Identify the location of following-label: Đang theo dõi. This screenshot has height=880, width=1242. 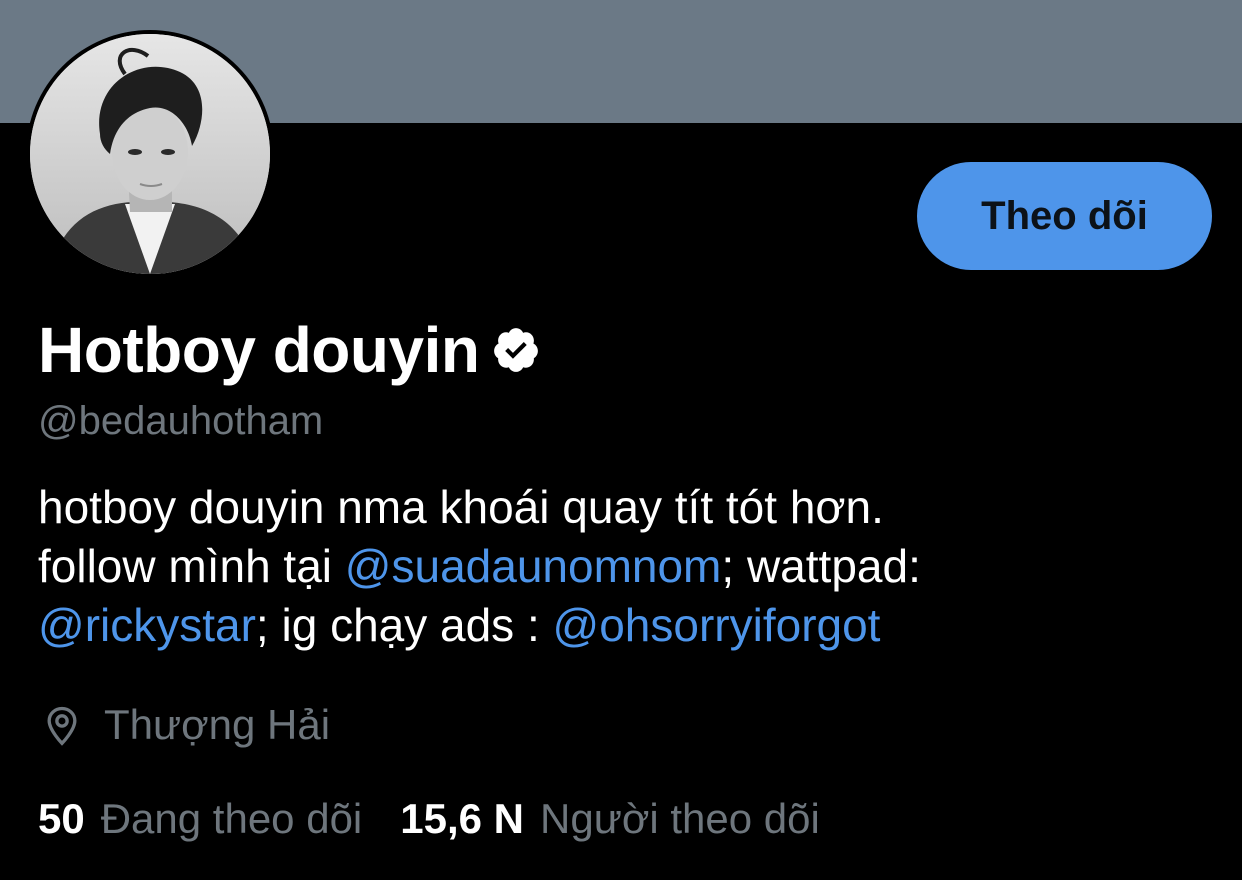
(231, 818).